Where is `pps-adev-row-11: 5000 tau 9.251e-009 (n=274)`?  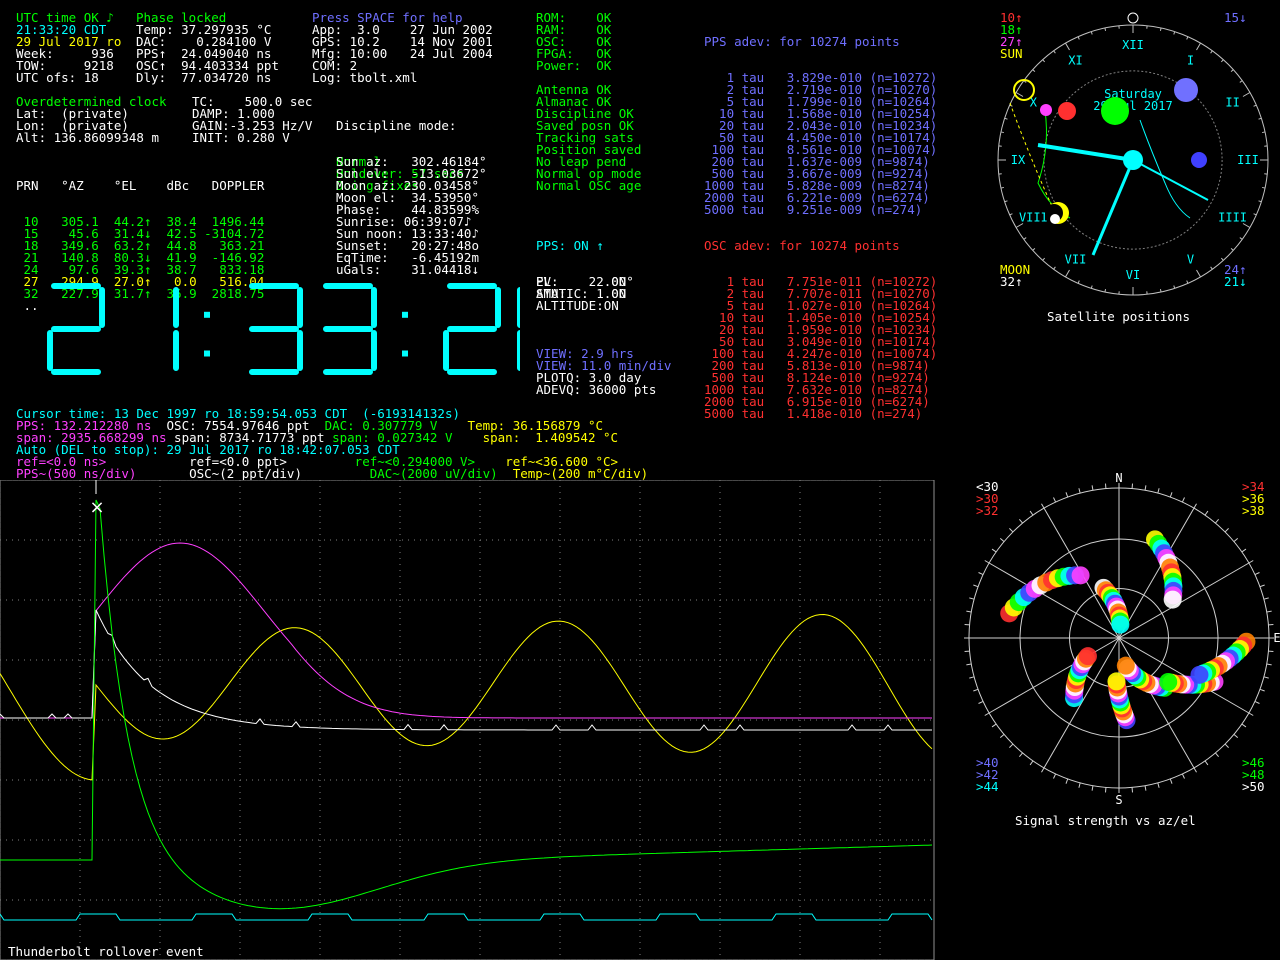 pps-adev-row-11: 5000 tau 9.251e-009 (n=274) is located at coordinates (813, 209).